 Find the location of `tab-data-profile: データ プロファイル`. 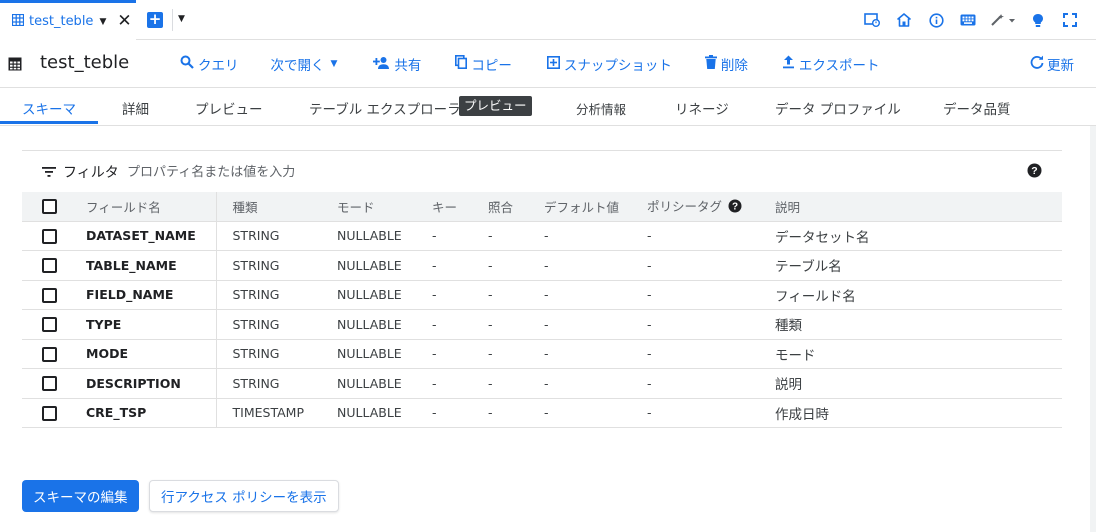

tab-data-profile: データ プロファイル is located at coordinates (838, 108).